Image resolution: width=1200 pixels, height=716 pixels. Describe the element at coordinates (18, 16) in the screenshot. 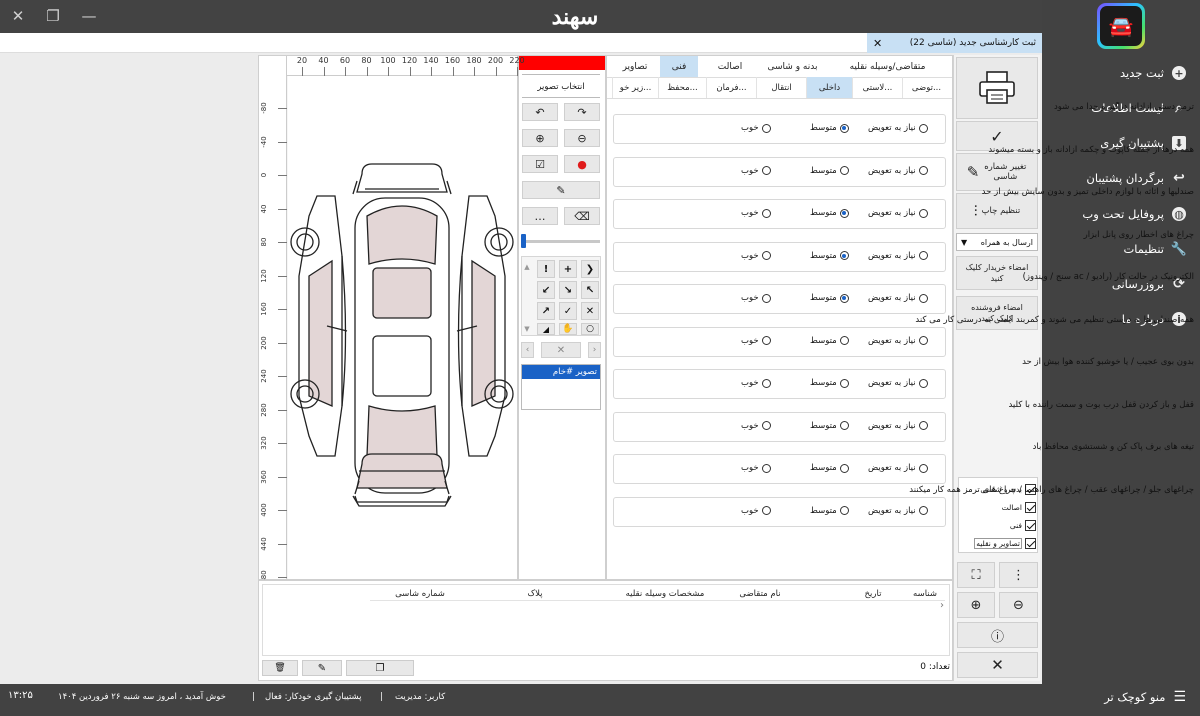

I see `close-window-icon: ✕` at that location.